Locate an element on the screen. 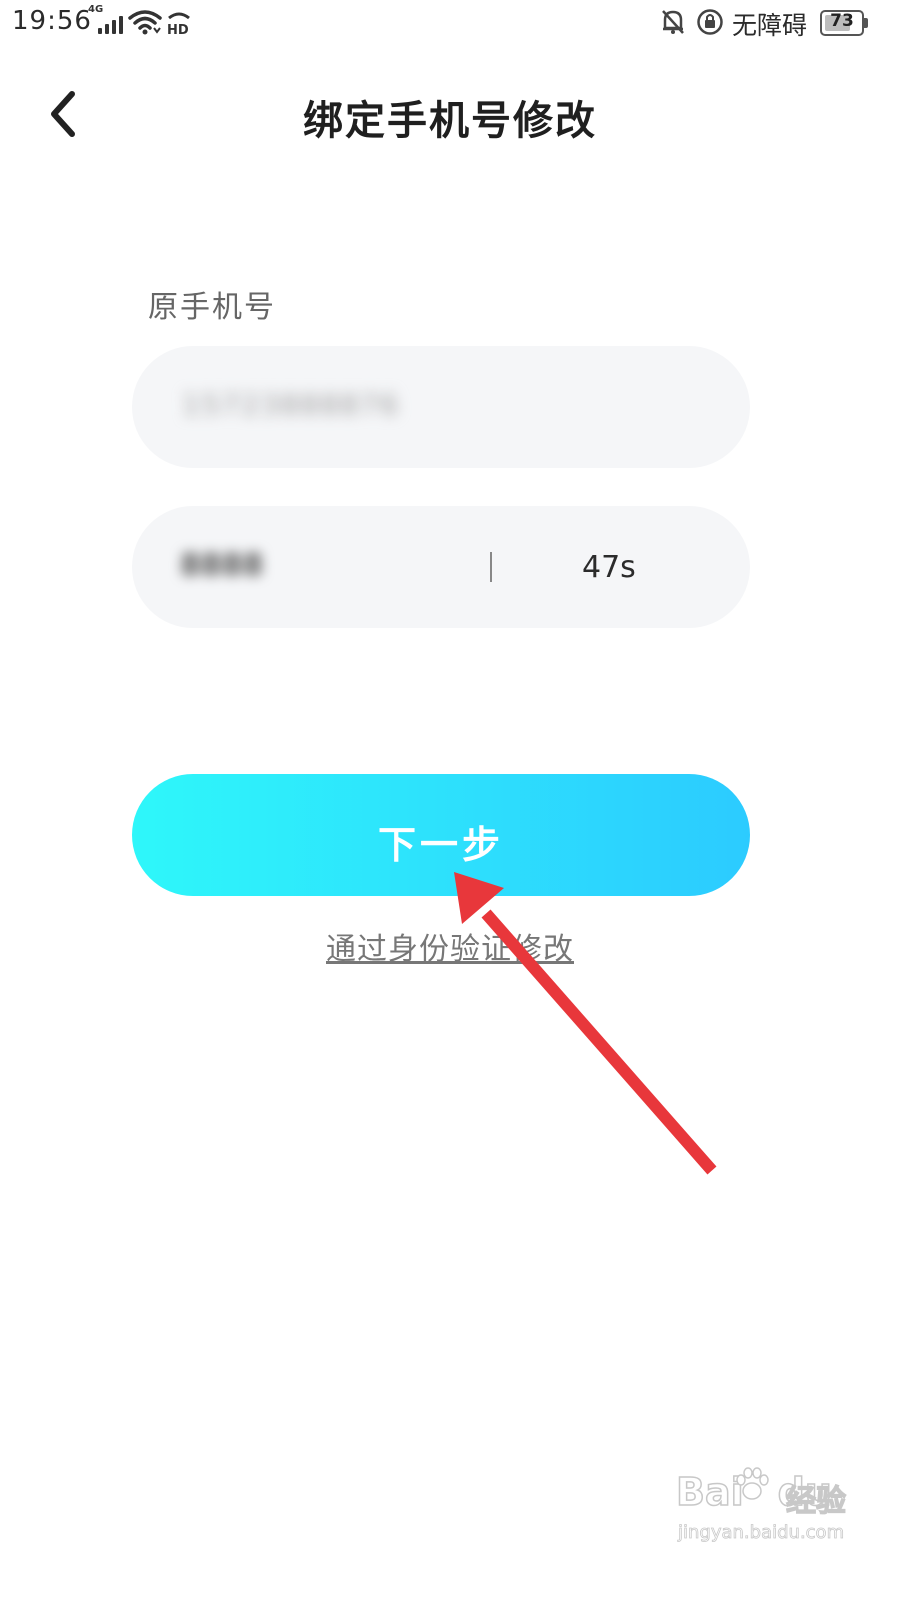  resend-countdown: 47s is located at coordinates (609, 567).